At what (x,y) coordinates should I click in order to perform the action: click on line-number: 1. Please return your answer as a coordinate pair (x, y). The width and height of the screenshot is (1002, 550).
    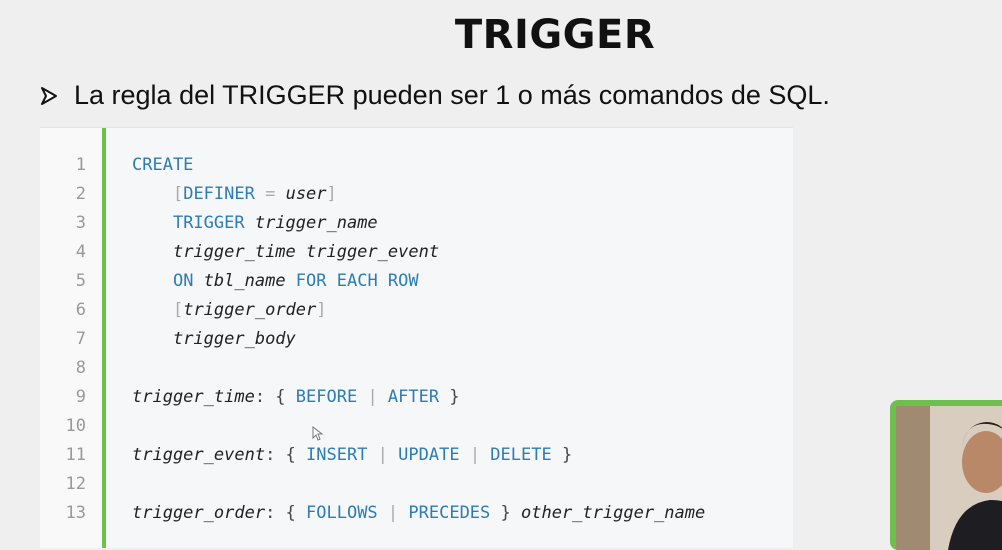
    Looking at the image, I should click on (80, 165).